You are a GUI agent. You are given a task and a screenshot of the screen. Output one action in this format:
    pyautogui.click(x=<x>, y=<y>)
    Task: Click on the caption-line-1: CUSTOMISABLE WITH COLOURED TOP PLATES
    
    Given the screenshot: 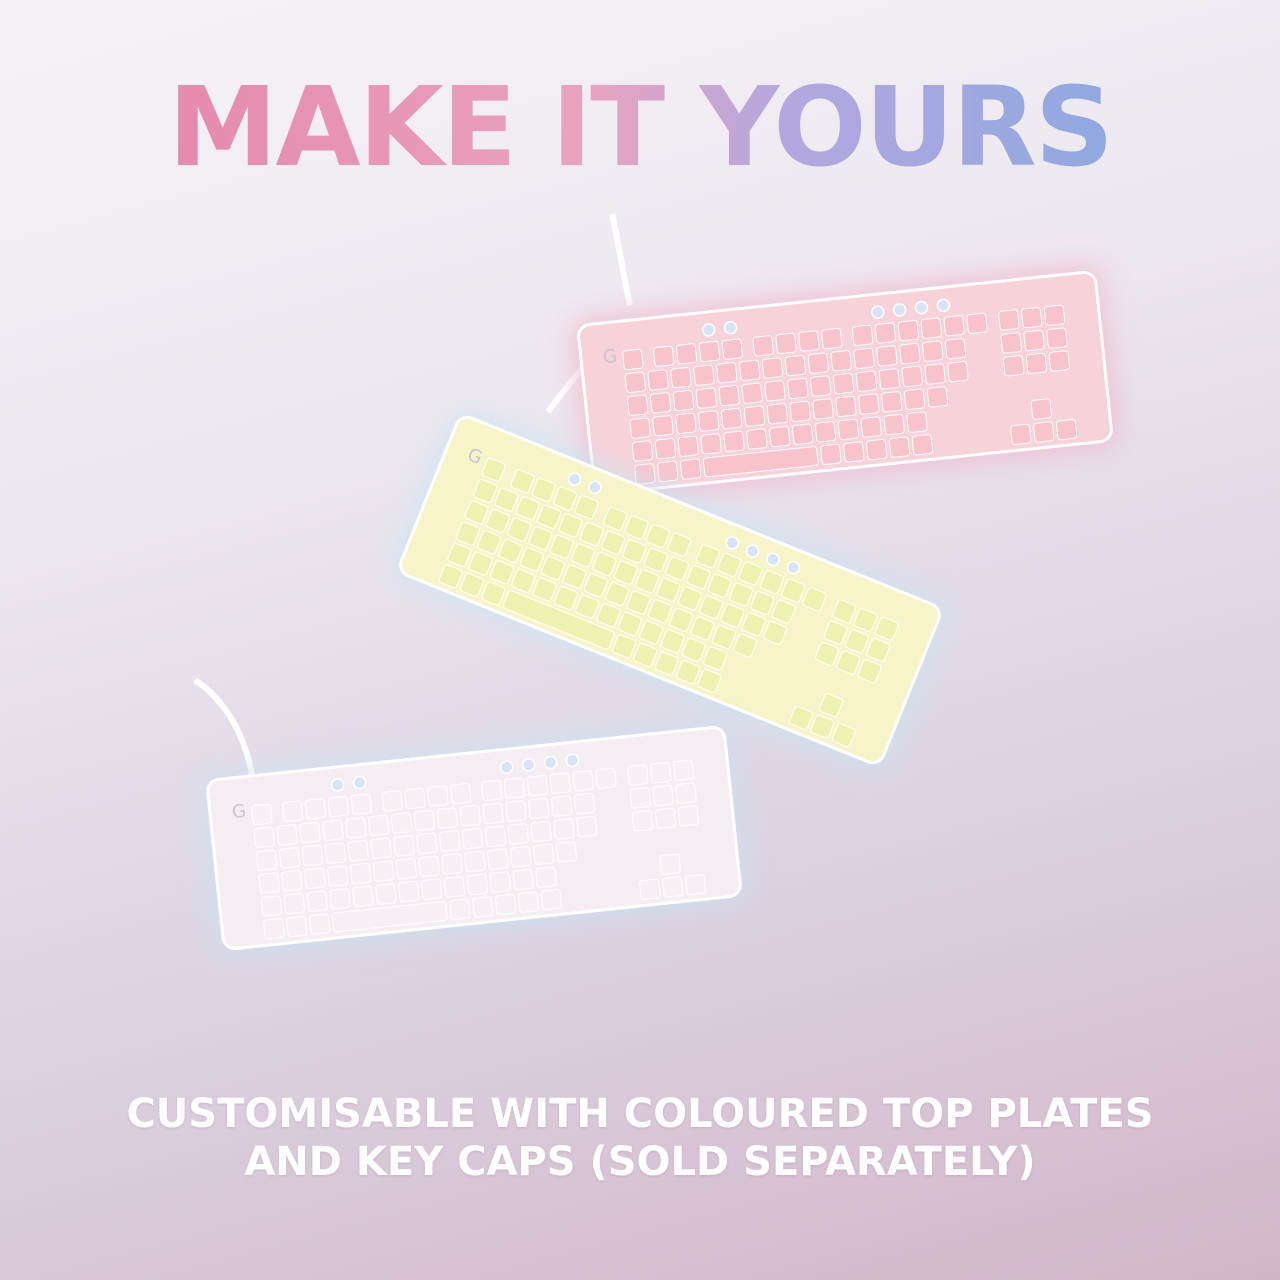 What is the action you would take?
    pyautogui.click(x=640, y=1114)
    